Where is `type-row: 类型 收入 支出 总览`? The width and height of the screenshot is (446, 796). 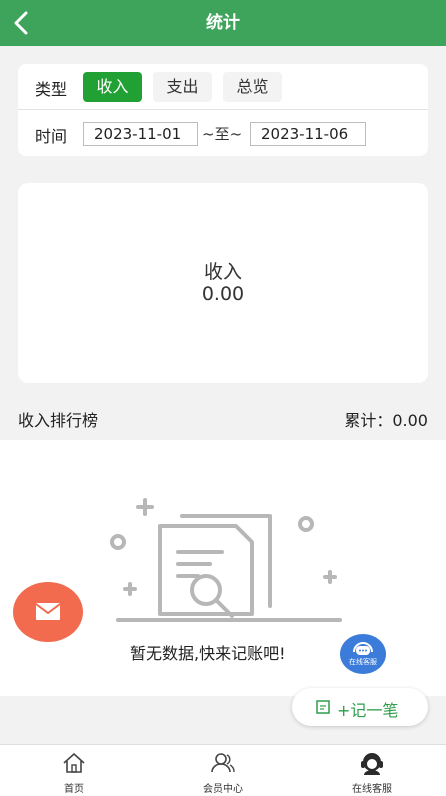 type-row: 类型 收入 支出 总览 is located at coordinates (223, 87).